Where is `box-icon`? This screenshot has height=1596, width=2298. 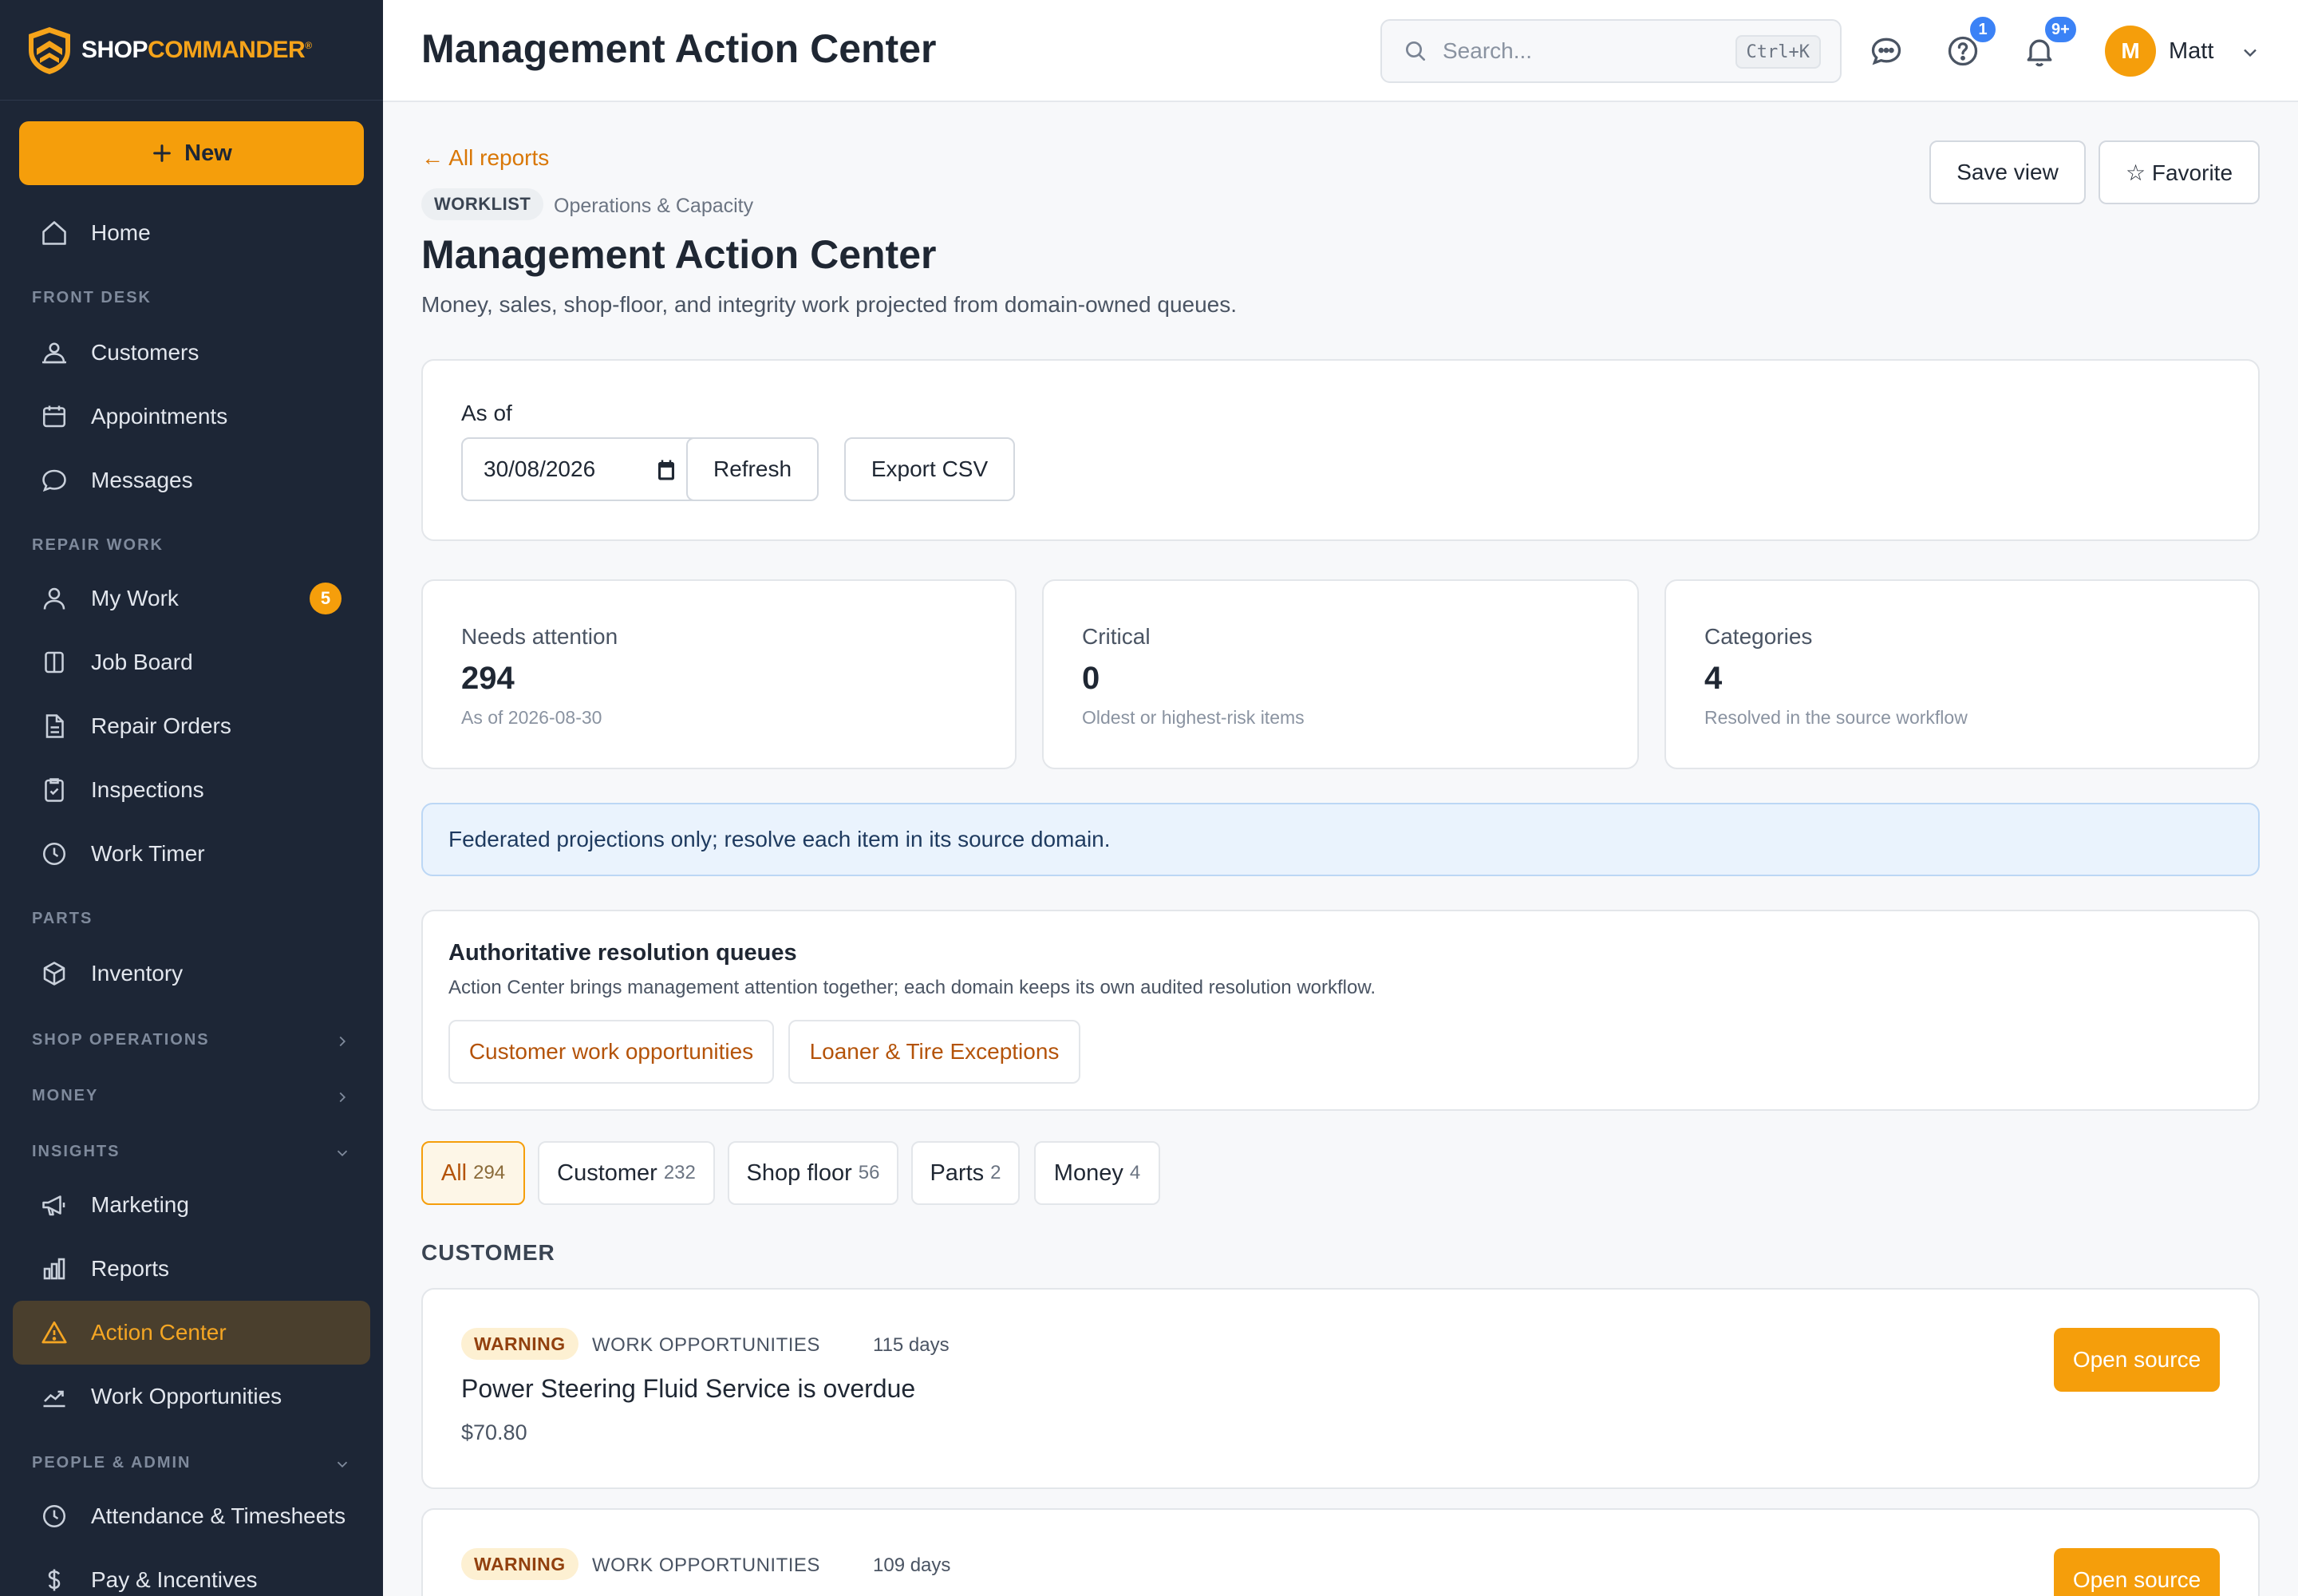 box-icon is located at coordinates (54, 974).